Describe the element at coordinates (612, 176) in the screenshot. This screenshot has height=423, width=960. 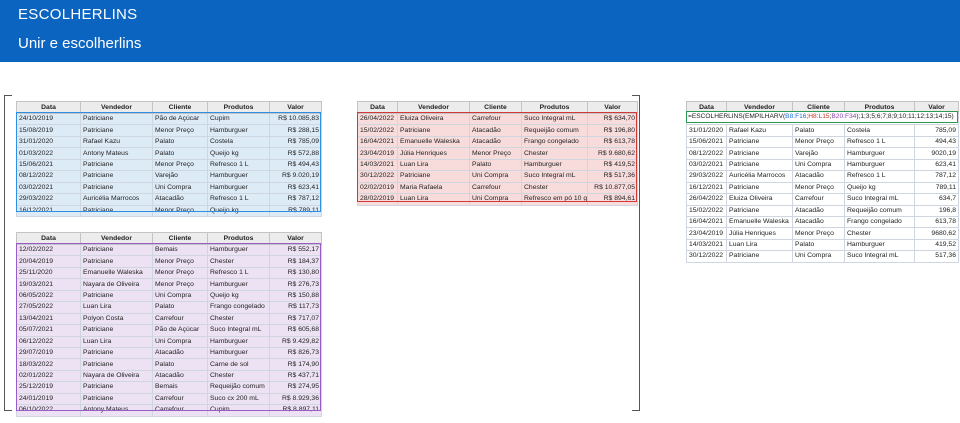
I see `cell-value: R$ 517,36` at that location.